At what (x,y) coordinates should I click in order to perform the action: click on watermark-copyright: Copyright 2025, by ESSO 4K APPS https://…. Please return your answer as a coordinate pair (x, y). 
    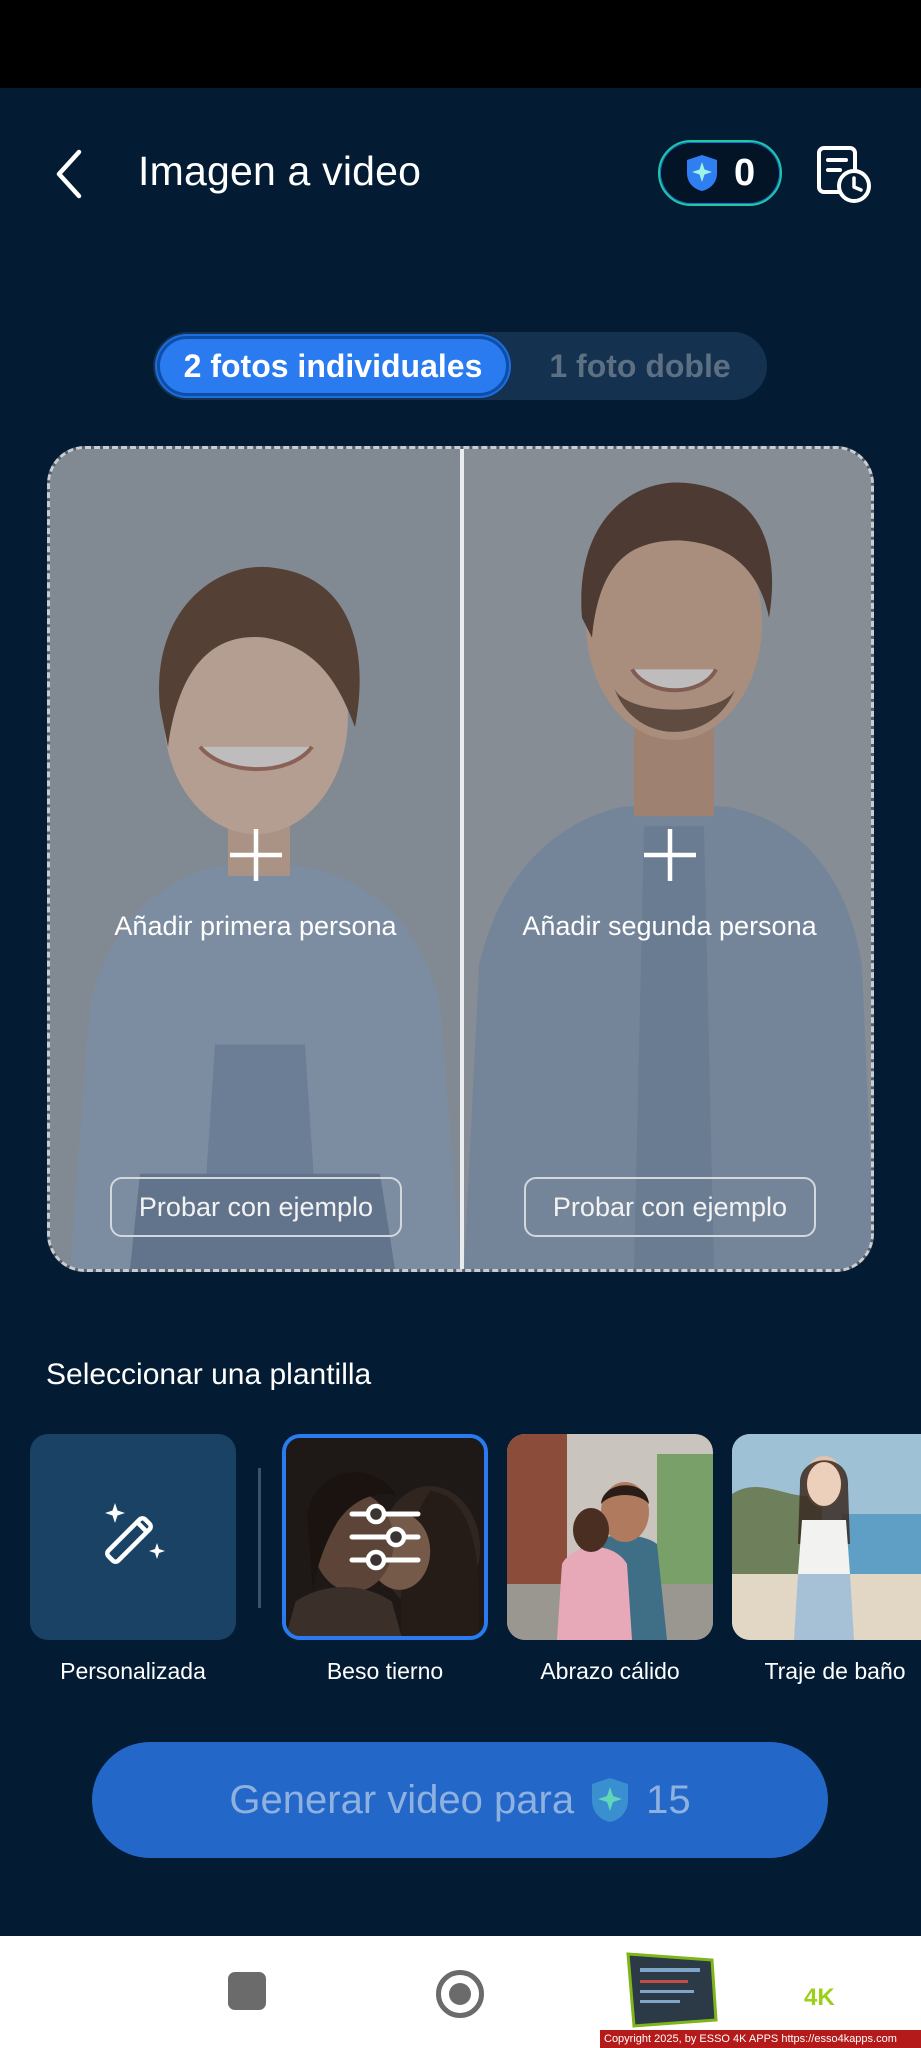
    Looking at the image, I should click on (760, 2039).